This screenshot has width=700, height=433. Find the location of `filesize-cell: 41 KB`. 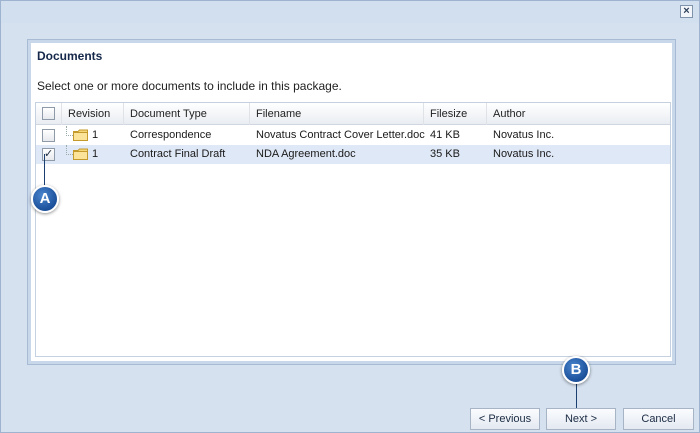

filesize-cell: 41 KB is located at coordinates (445, 135).